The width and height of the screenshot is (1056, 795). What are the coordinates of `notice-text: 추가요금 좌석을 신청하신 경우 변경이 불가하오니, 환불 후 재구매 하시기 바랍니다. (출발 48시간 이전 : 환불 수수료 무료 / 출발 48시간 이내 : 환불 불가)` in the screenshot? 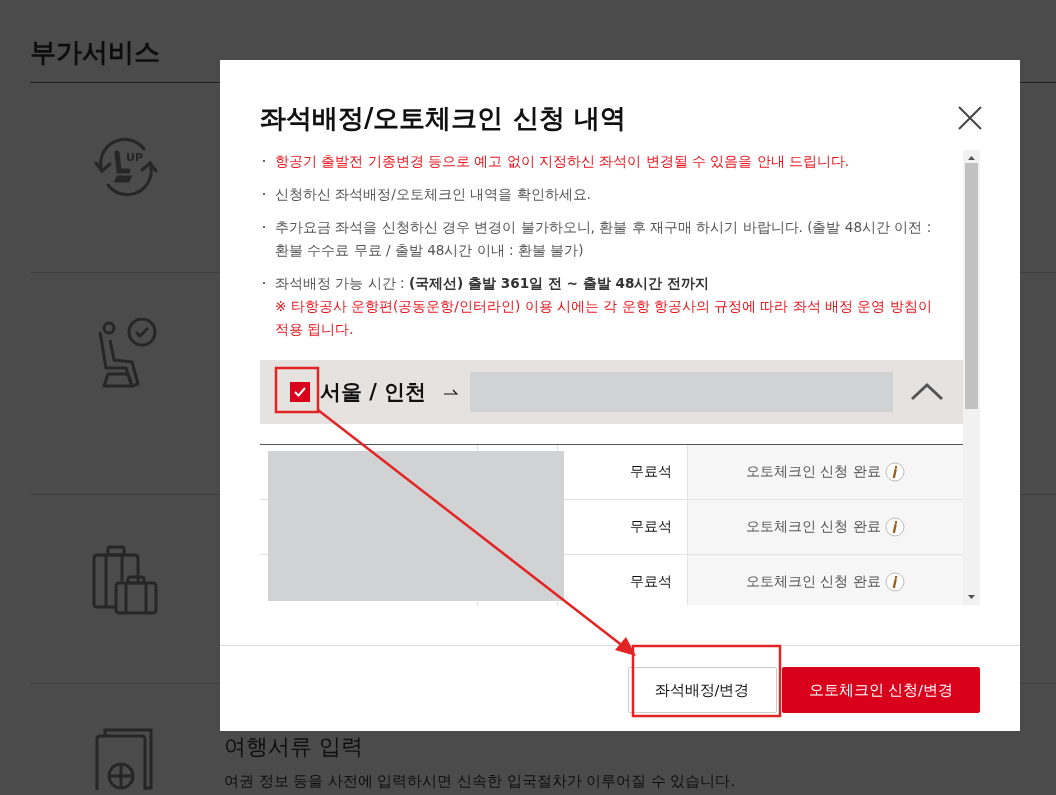 It's located at (603, 238).